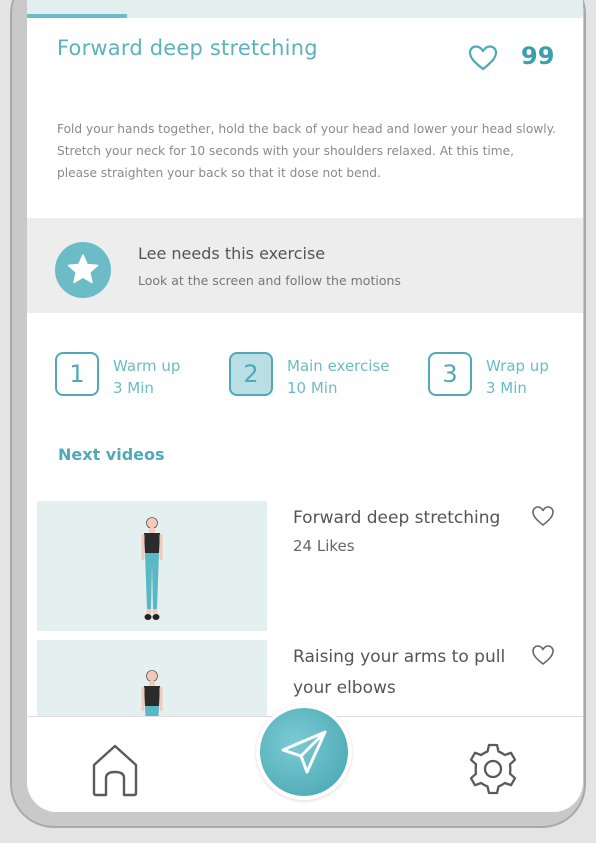  I want to click on step-number: 1, so click(77, 374).